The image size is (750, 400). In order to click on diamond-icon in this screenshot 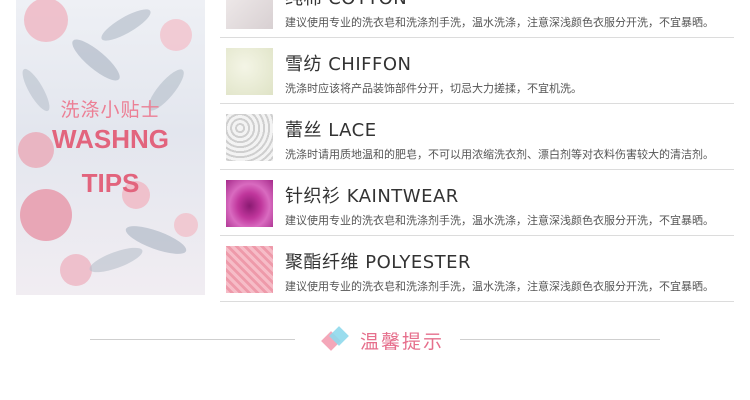, I will do `click(335, 338)`.